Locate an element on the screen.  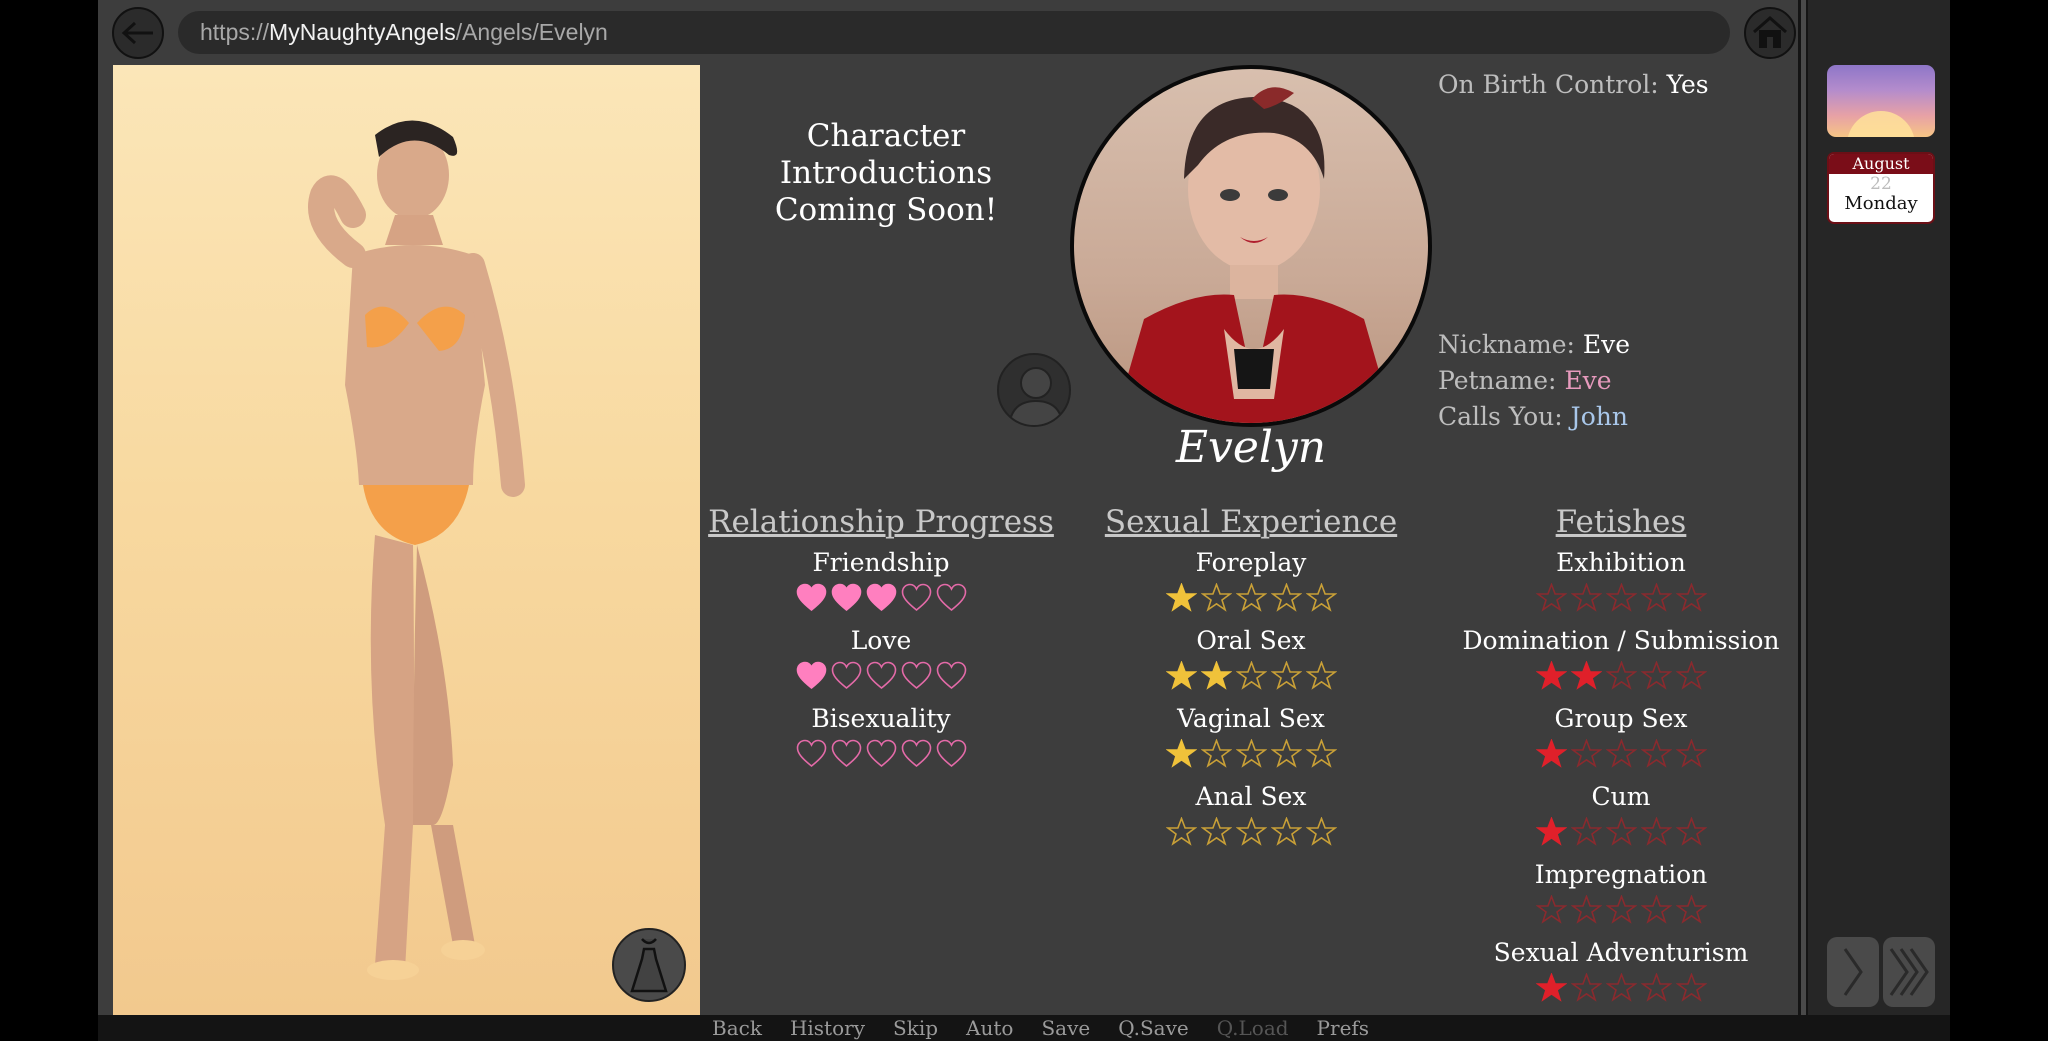
sexual-experience-title: Sexual Experience is located at coordinates (1251, 522).